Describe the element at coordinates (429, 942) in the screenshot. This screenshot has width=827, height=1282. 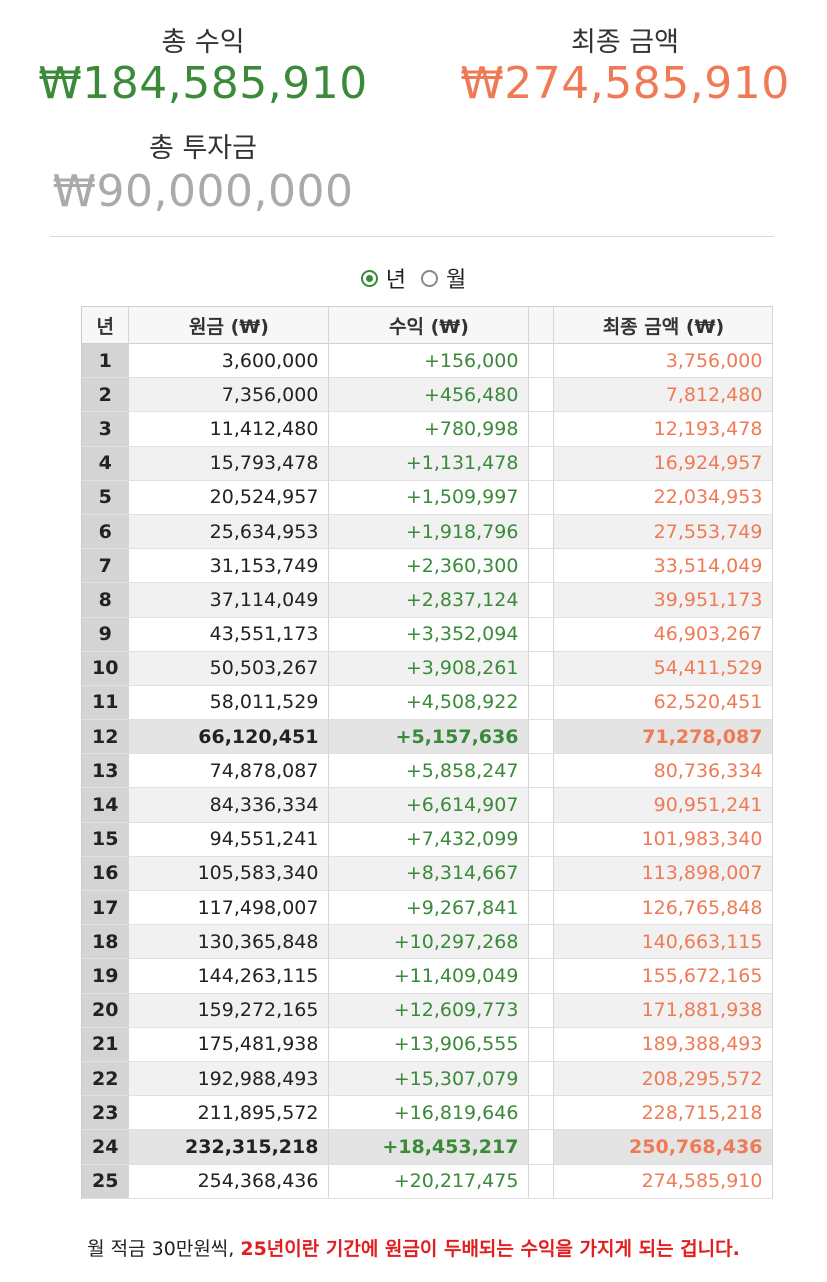
I see `cell-profit: +10,297,268` at that location.